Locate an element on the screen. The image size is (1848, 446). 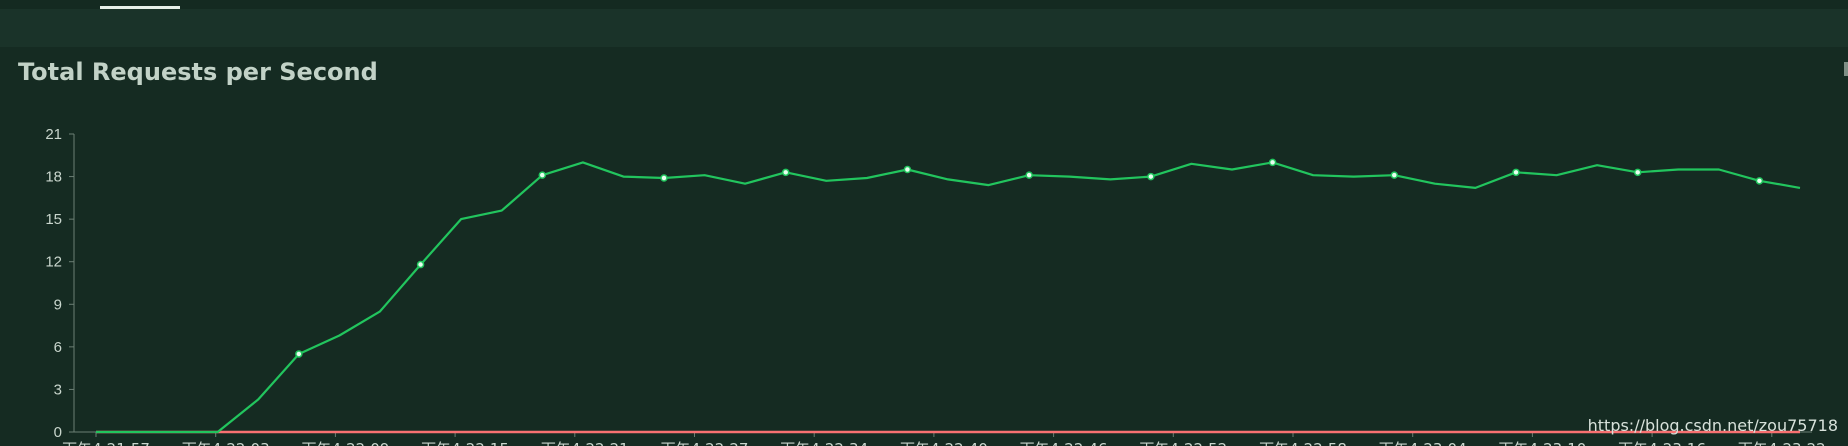
x-tick-label: 下午4:22:21 is located at coordinates (585, 443).